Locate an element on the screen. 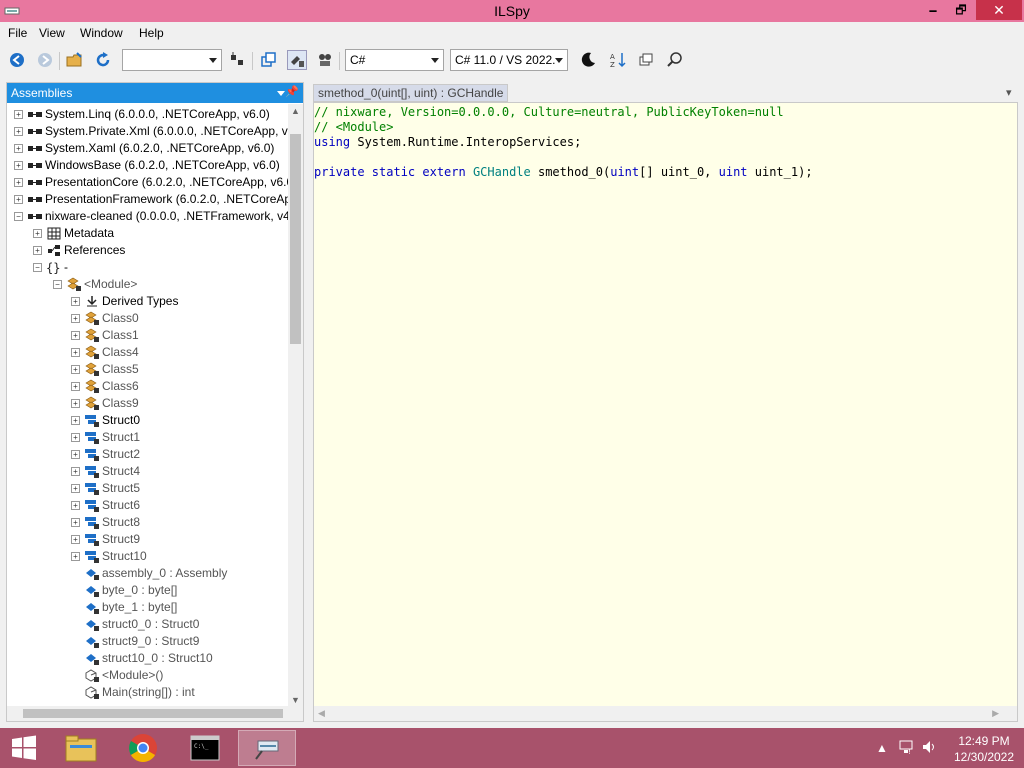  menu-view: View is located at coordinates (52, 33).